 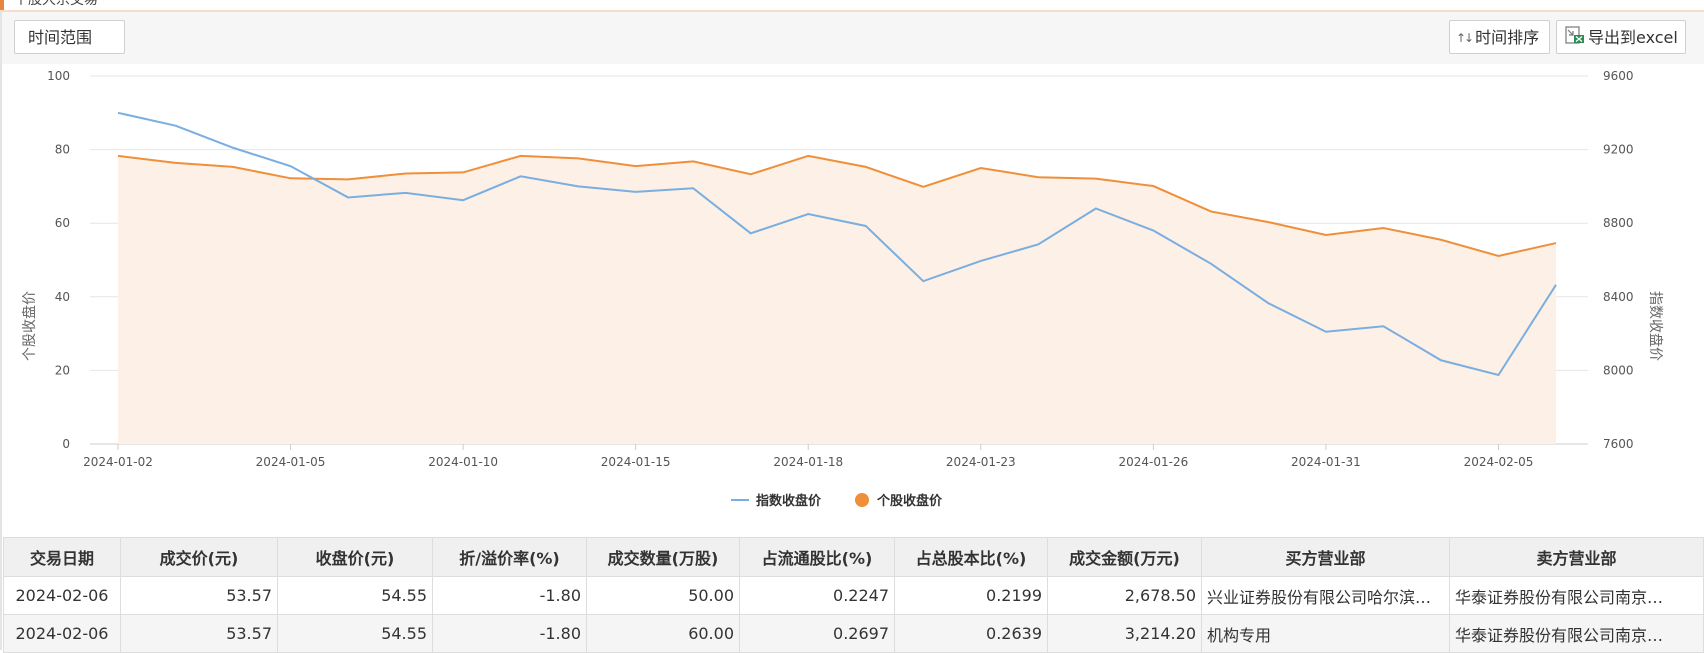 I want to click on y-tick-label: 60, so click(x=62, y=223).